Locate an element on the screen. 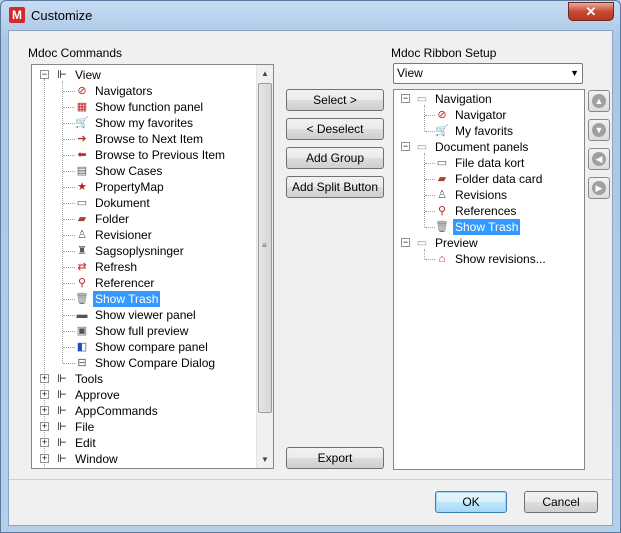 Image resolution: width=621 pixels, height=533 pixels. ribbon-item: 🛒 My favorits is located at coordinates (474, 131).